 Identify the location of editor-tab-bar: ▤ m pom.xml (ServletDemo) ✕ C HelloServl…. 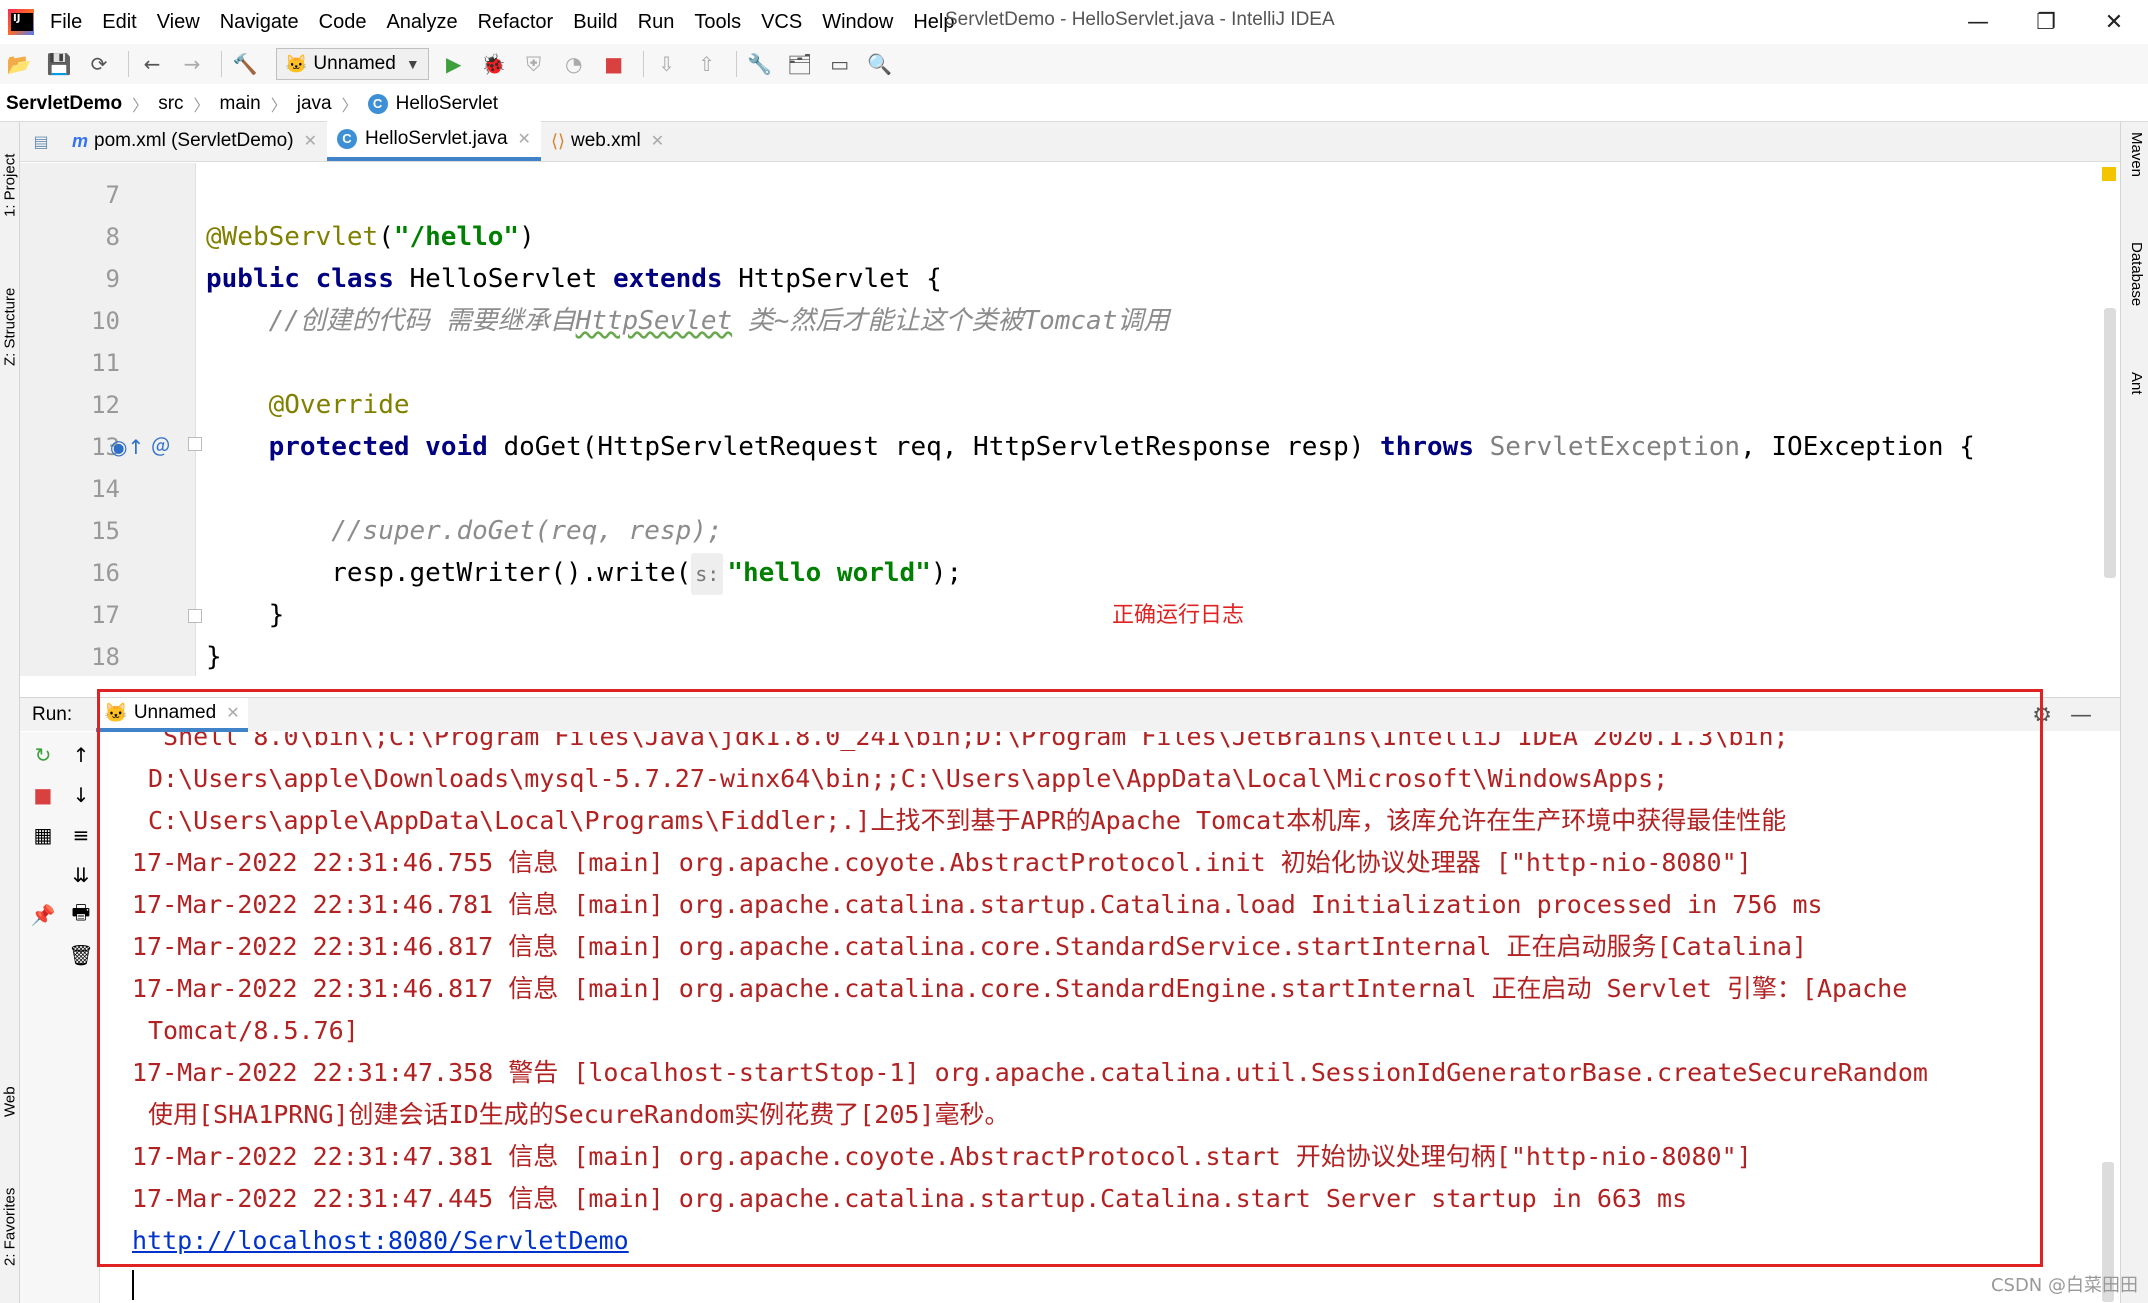
(1070, 141).